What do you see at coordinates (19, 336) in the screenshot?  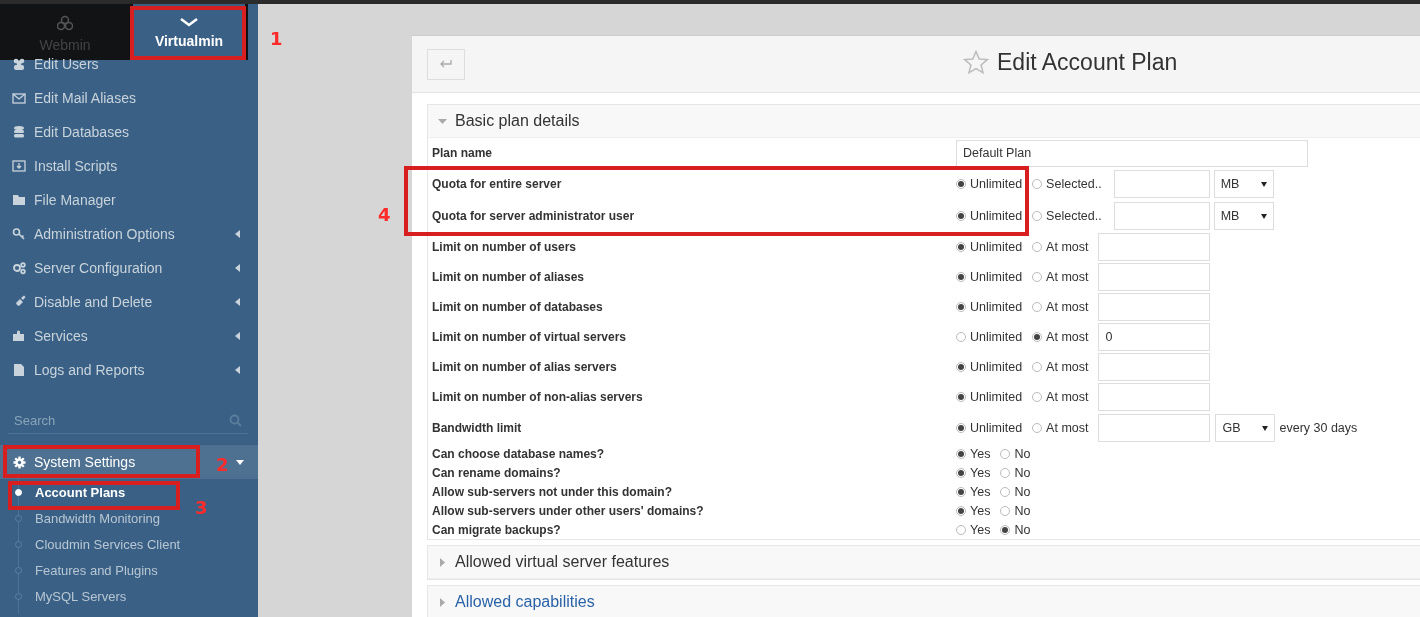 I see `puzzle-icon` at bounding box center [19, 336].